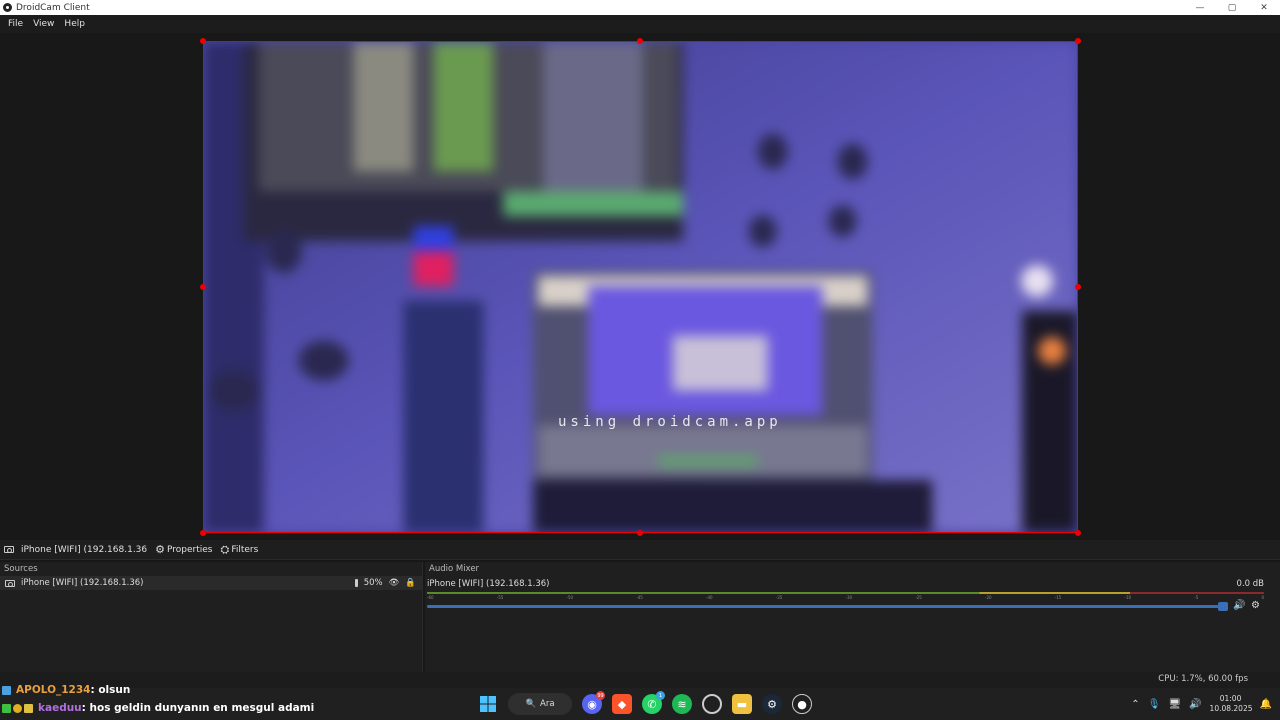  I want to click on cpu-fps-status: CPU: 1.7%, 60.00 fps, so click(1203, 679).